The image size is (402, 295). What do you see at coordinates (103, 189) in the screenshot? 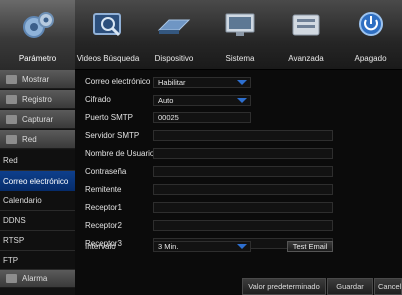
I see `sender-label: Remitente` at bounding box center [103, 189].